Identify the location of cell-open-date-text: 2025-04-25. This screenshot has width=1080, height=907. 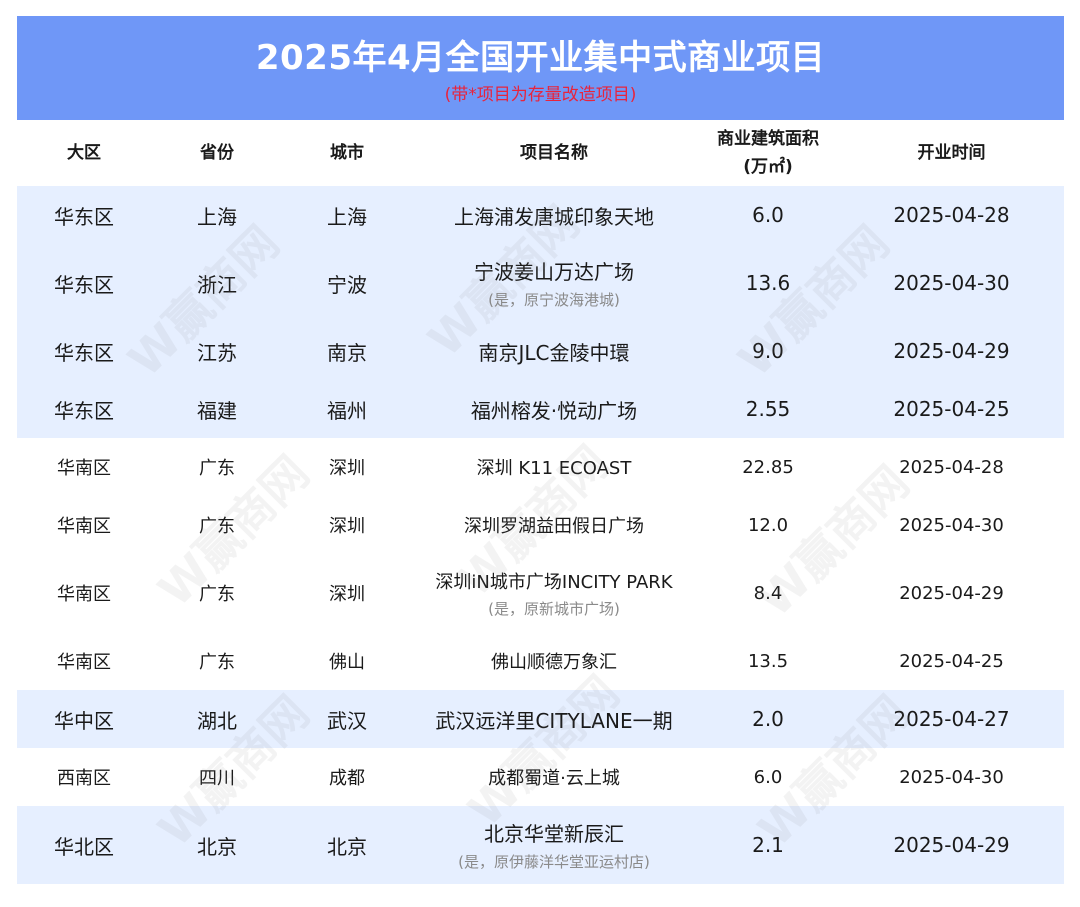
(951, 409).